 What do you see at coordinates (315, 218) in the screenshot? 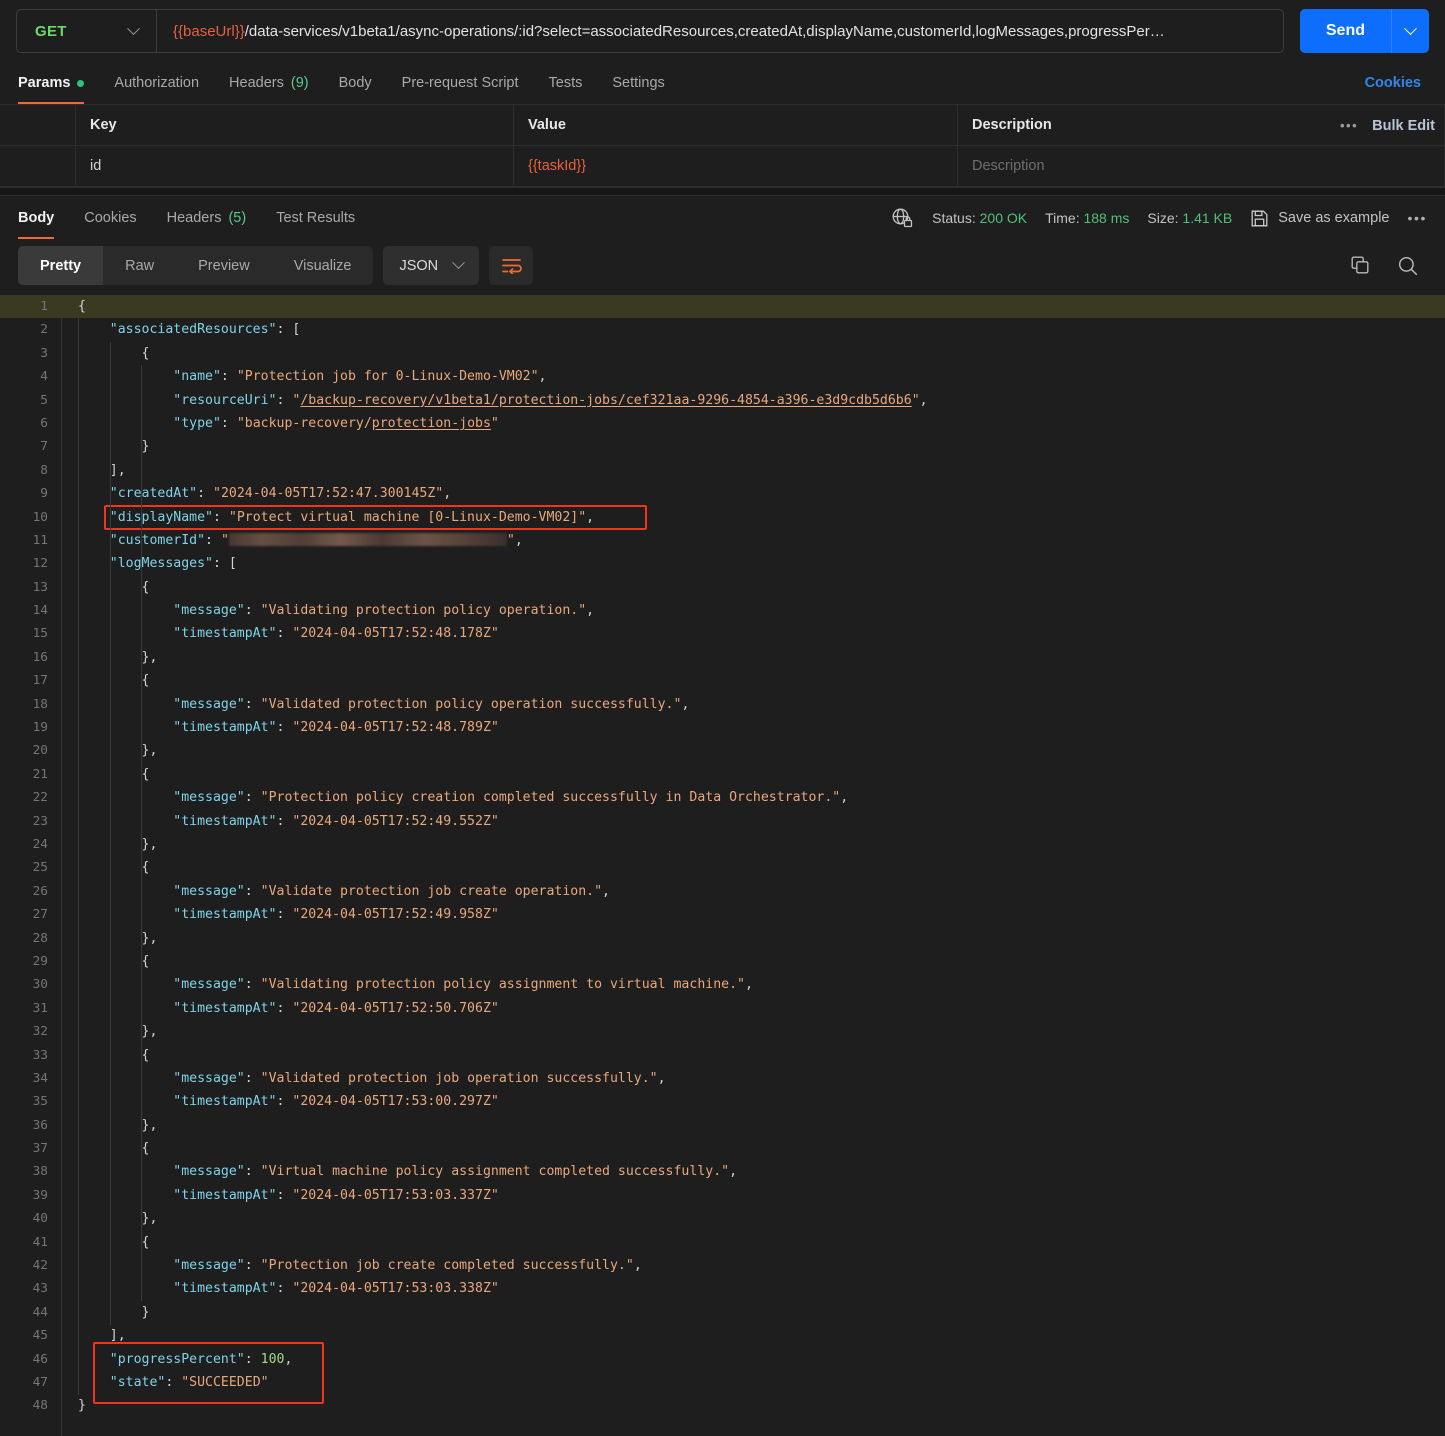
I see `response-tab-test-results: Test Results` at bounding box center [315, 218].